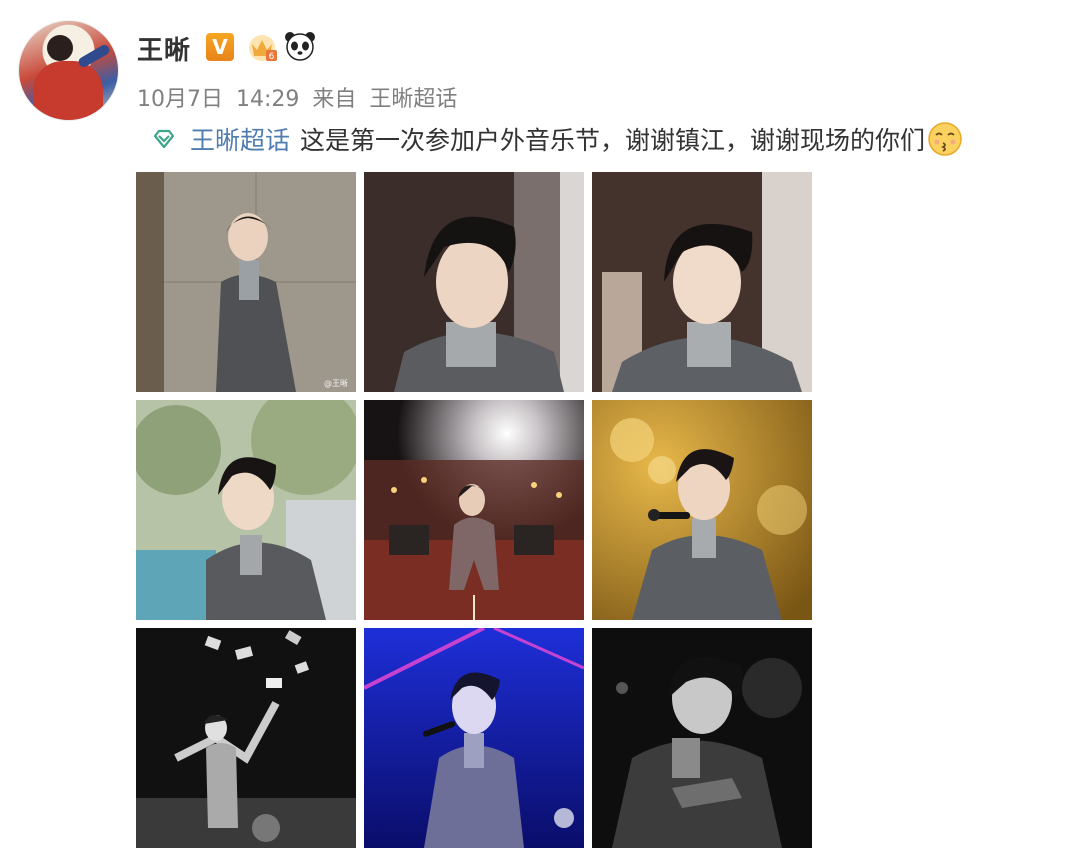 Image resolution: width=1070 pixels, height=868 pixels. What do you see at coordinates (613, 140) in the screenshot?
I see `post-text: 这是第一次参加户外音乐节，谢谢镇江，谢谢现场的你们` at bounding box center [613, 140].